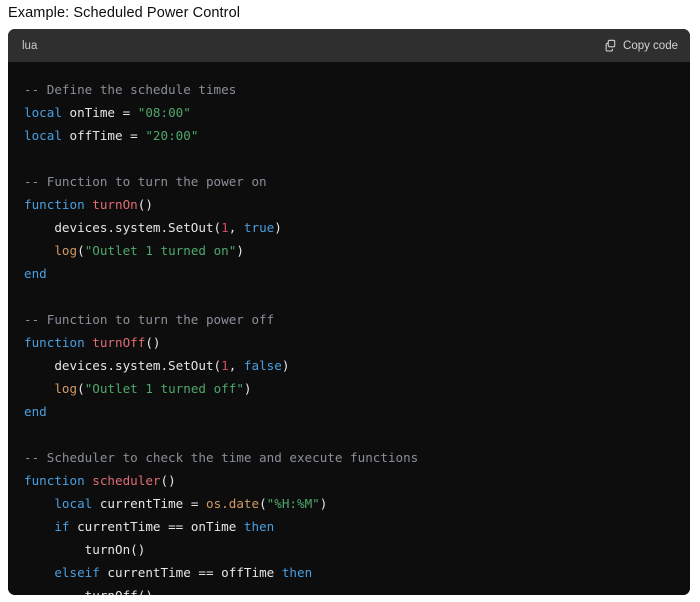  Describe the element at coordinates (164, 388) in the screenshot. I see `code-token: "Outlet 1 turned off"` at that location.